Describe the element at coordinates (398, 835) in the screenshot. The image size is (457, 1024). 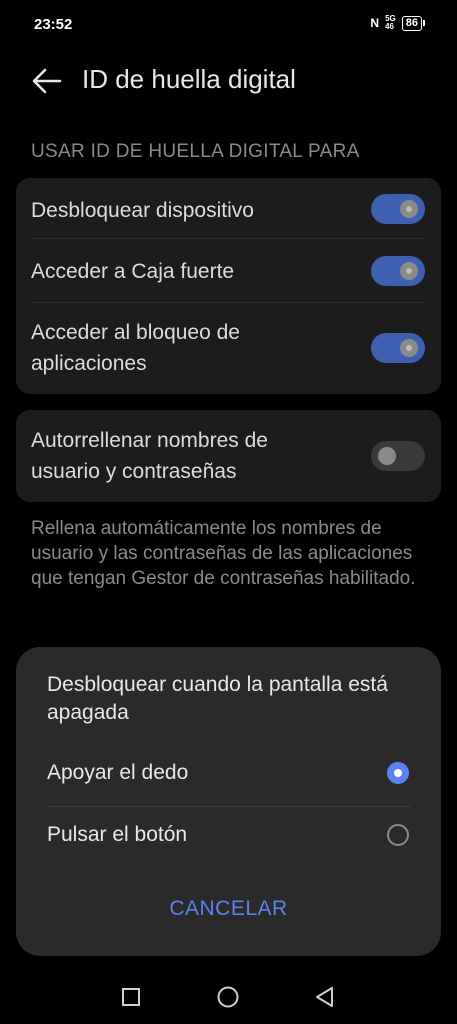
I see `radio-unselected-icon` at that location.